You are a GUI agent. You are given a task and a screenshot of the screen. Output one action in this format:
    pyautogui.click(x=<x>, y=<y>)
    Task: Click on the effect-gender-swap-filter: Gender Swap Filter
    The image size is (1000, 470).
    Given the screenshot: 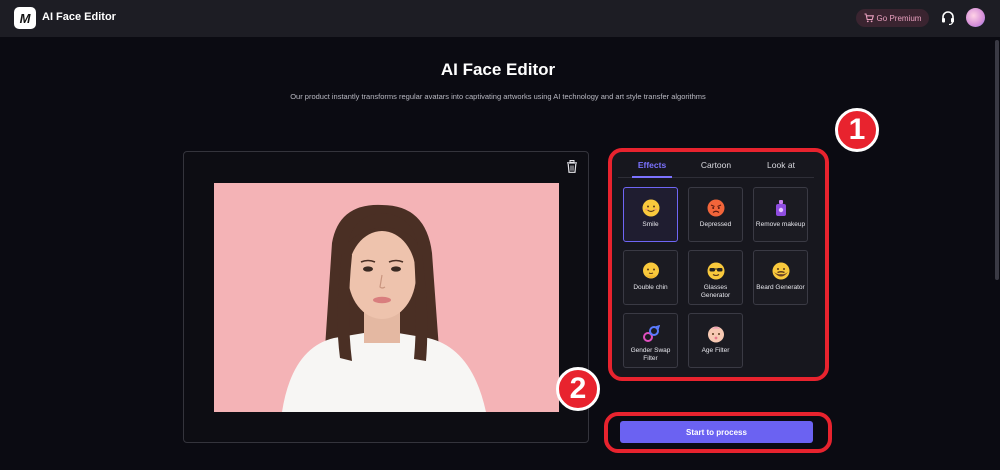 What is the action you would take?
    pyautogui.click(x=650, y=340)
    